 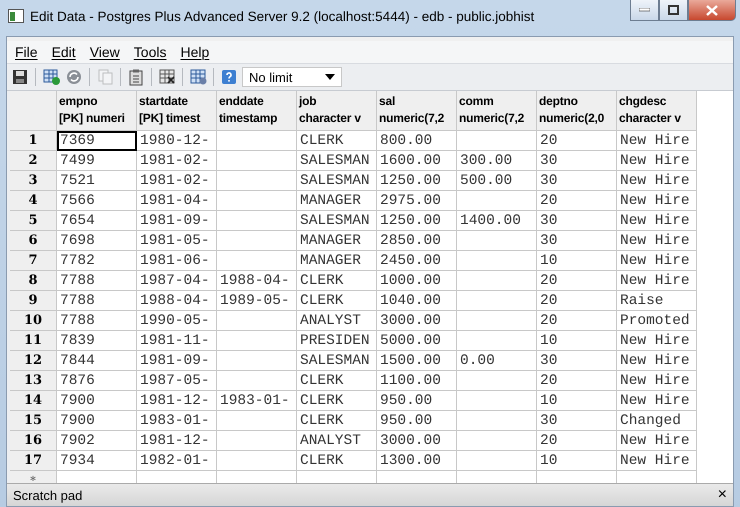 I want to click on row-number: 2, so click(x=33, y=161).